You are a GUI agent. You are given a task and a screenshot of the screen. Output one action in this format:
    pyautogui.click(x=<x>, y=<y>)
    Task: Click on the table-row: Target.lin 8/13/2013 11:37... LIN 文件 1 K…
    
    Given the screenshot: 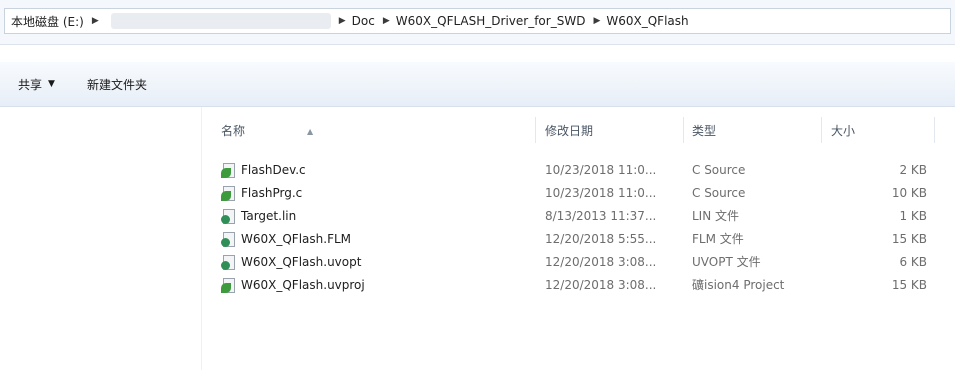 What is the action you would take?
    pyautogui.click(x=578, y=216)
    